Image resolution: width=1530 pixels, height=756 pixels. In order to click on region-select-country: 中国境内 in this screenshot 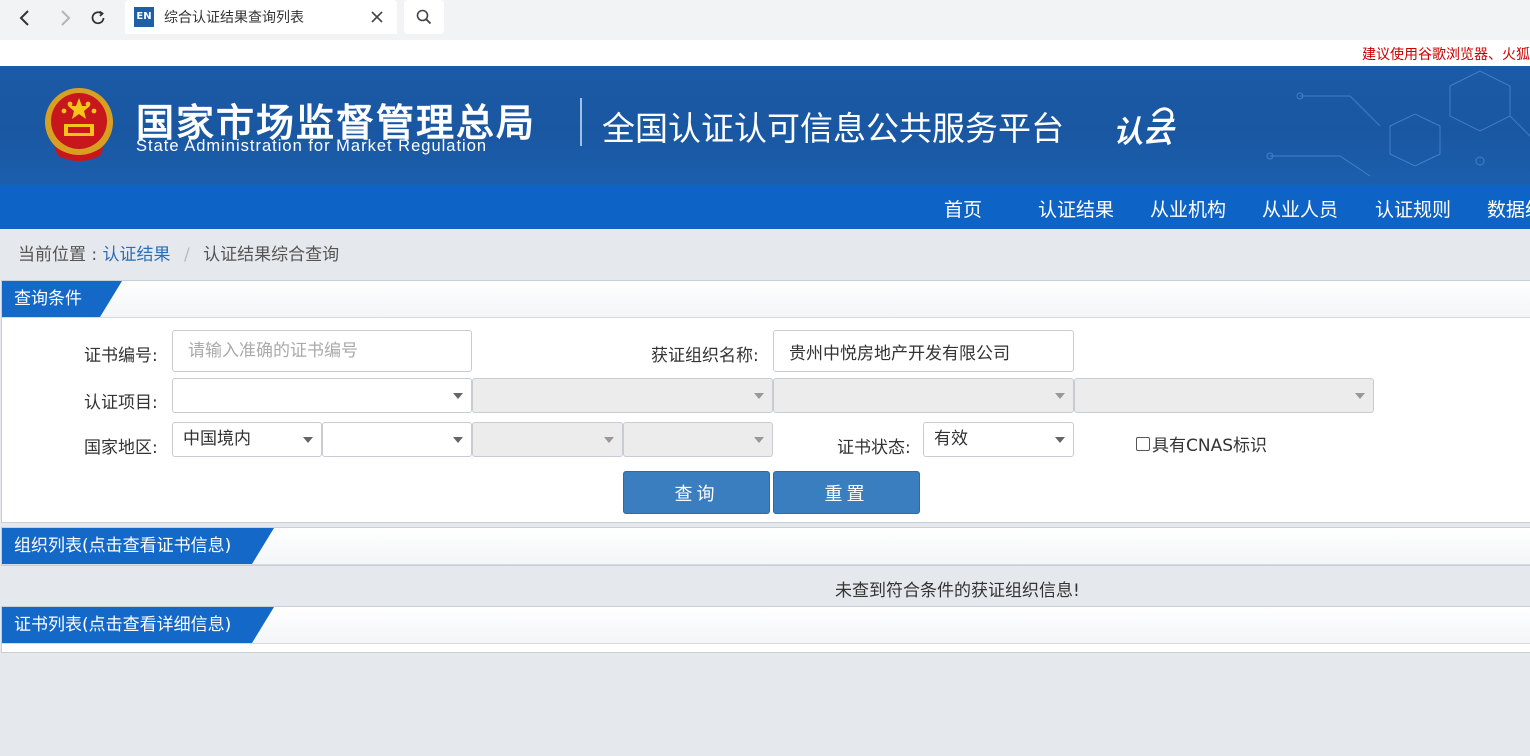, I will do `click(247, 439)`.